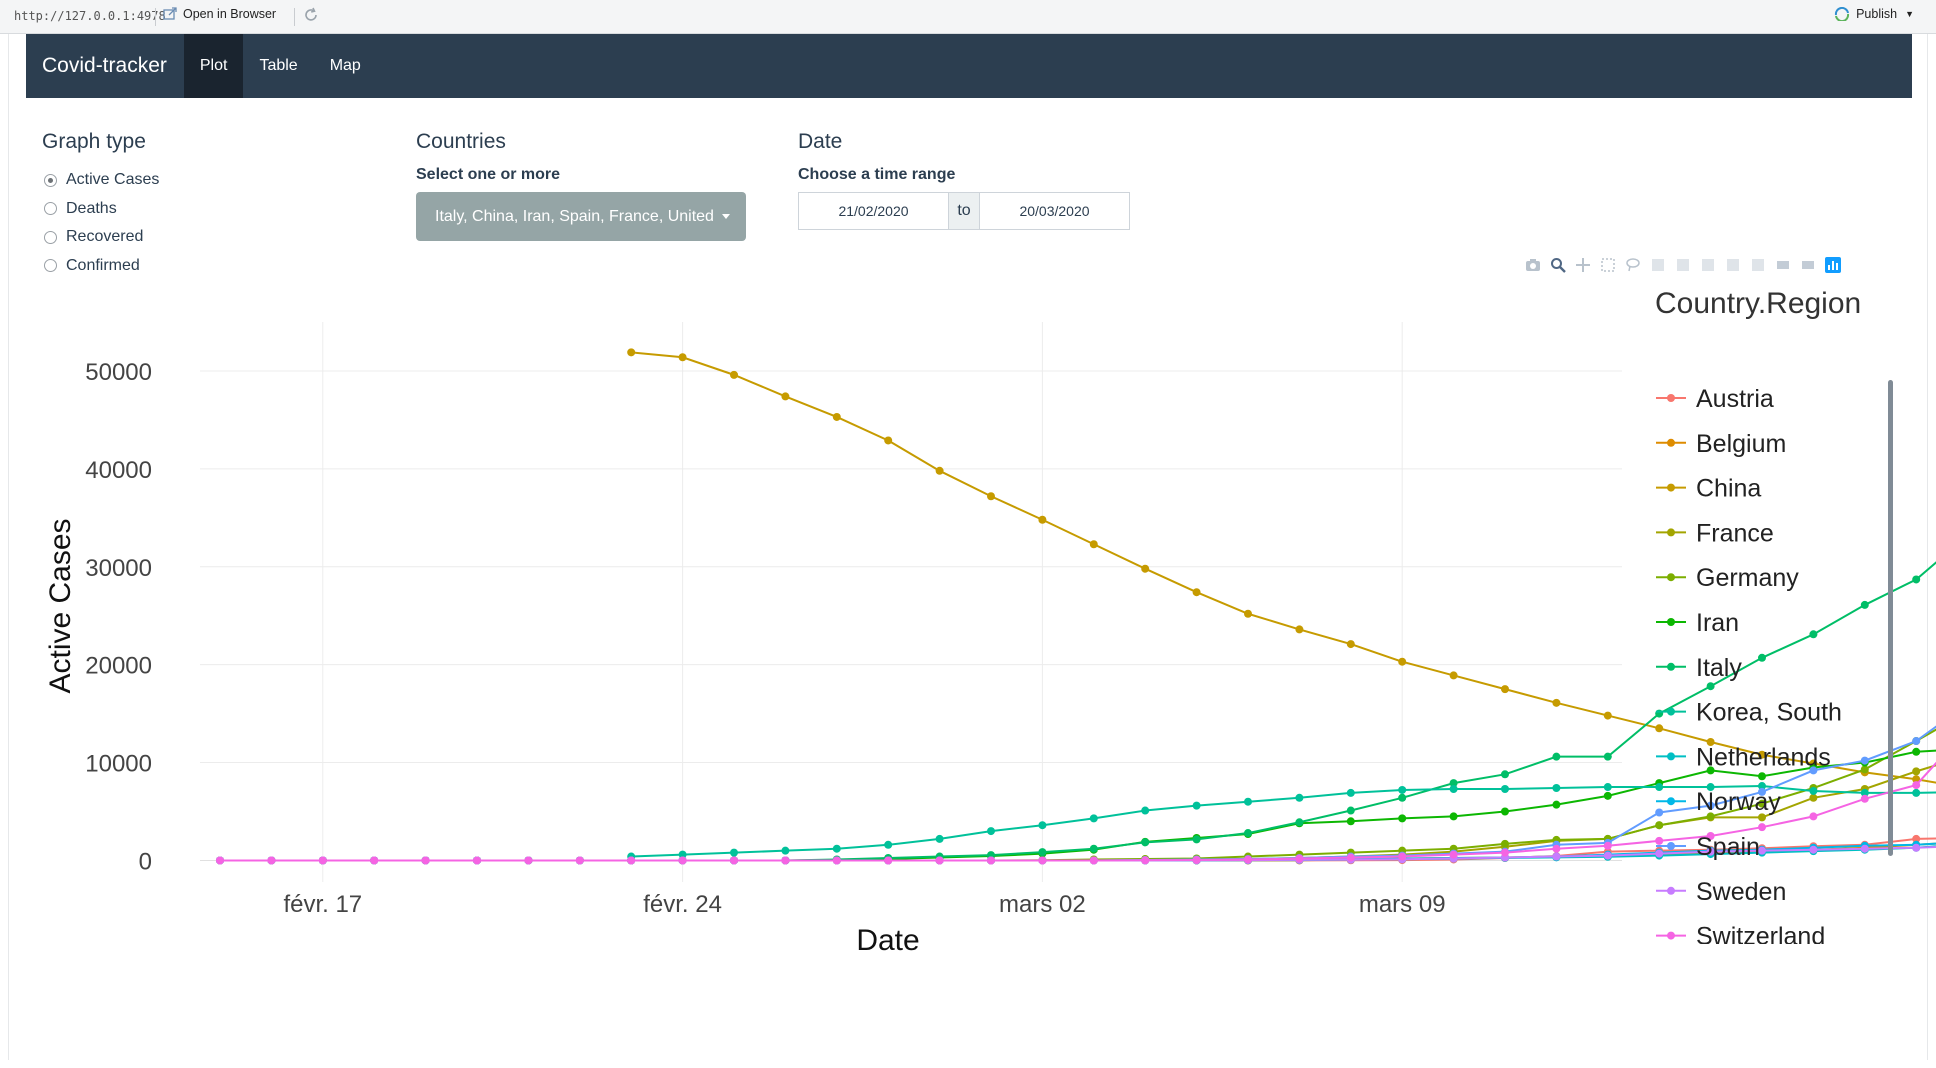 The width and height of the screenshot is (1936, 1068). Describe the element at coordinates (1658, 265) in the screenshot. I see `zoom-in-icon` at that location.